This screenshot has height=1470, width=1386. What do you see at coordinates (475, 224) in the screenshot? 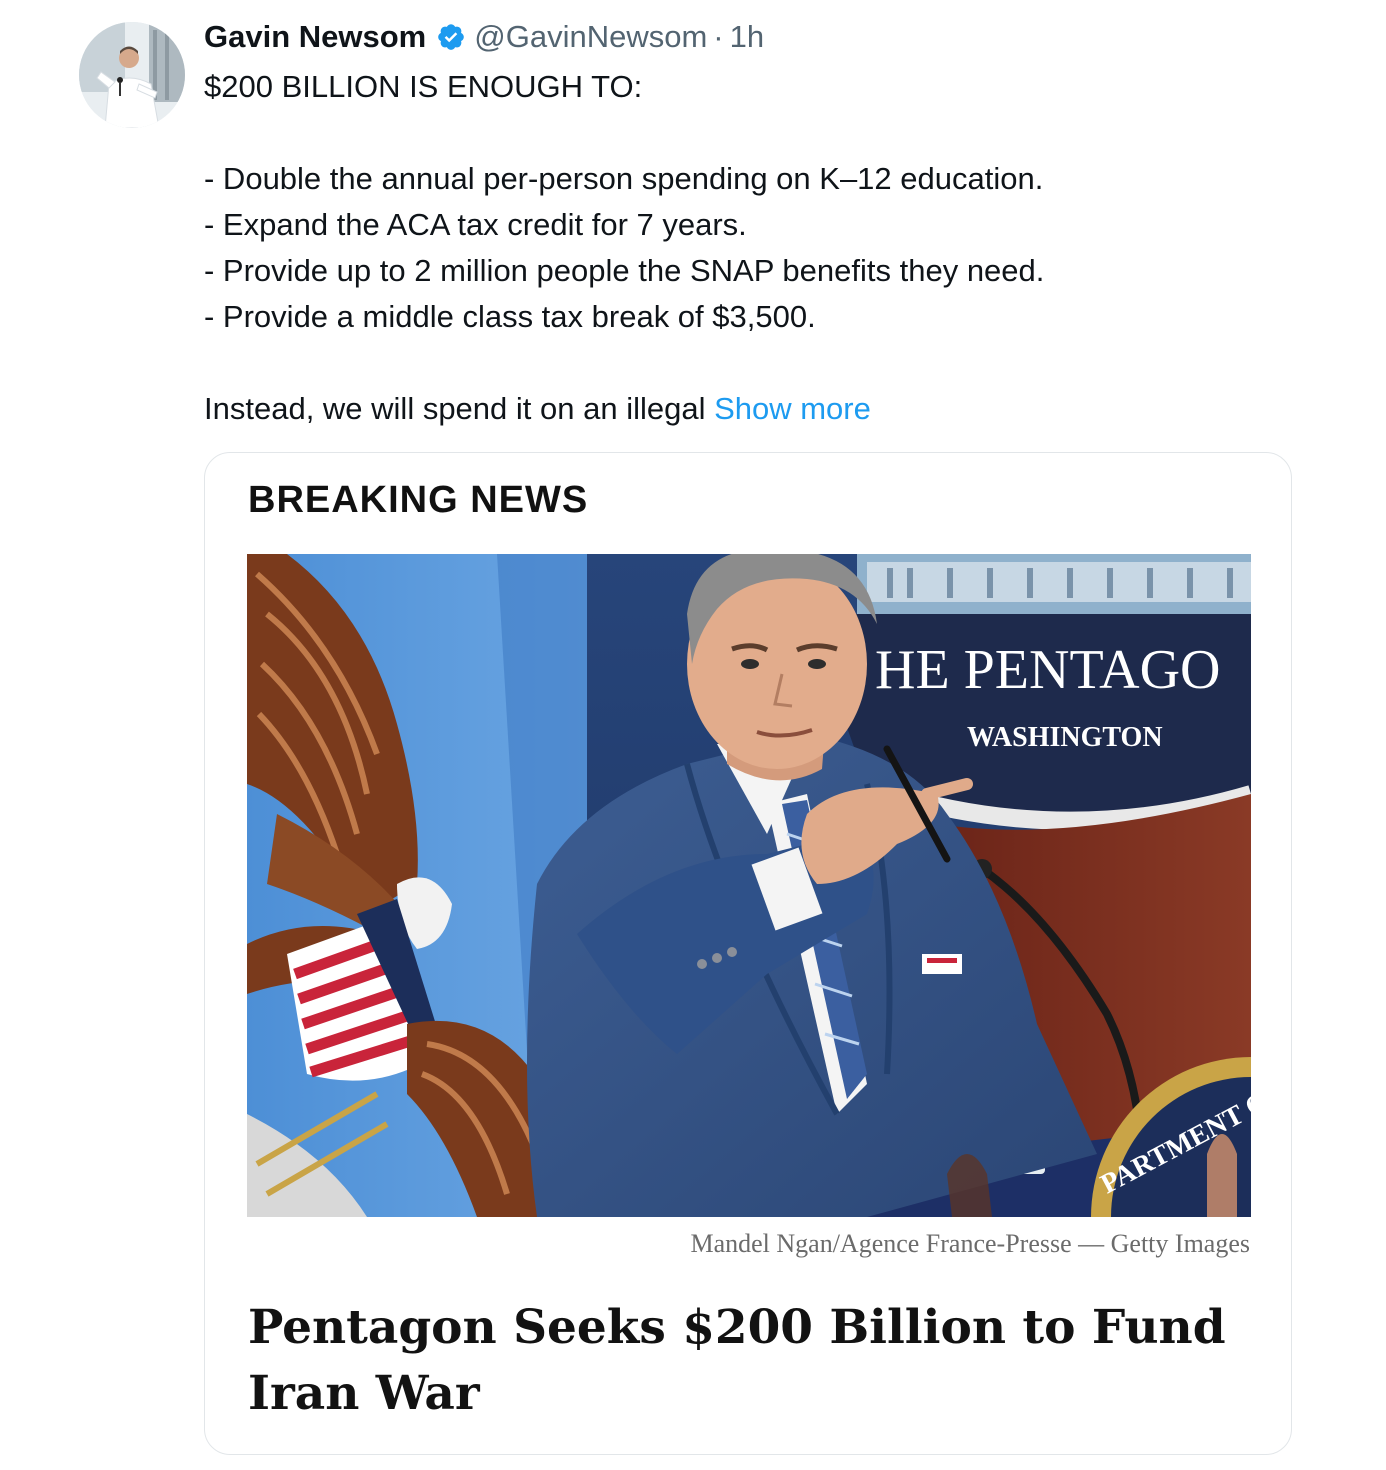
I see `tweet-line: - Expand the ACA tax credit for 7 years.` at bounding box center [475, 224].